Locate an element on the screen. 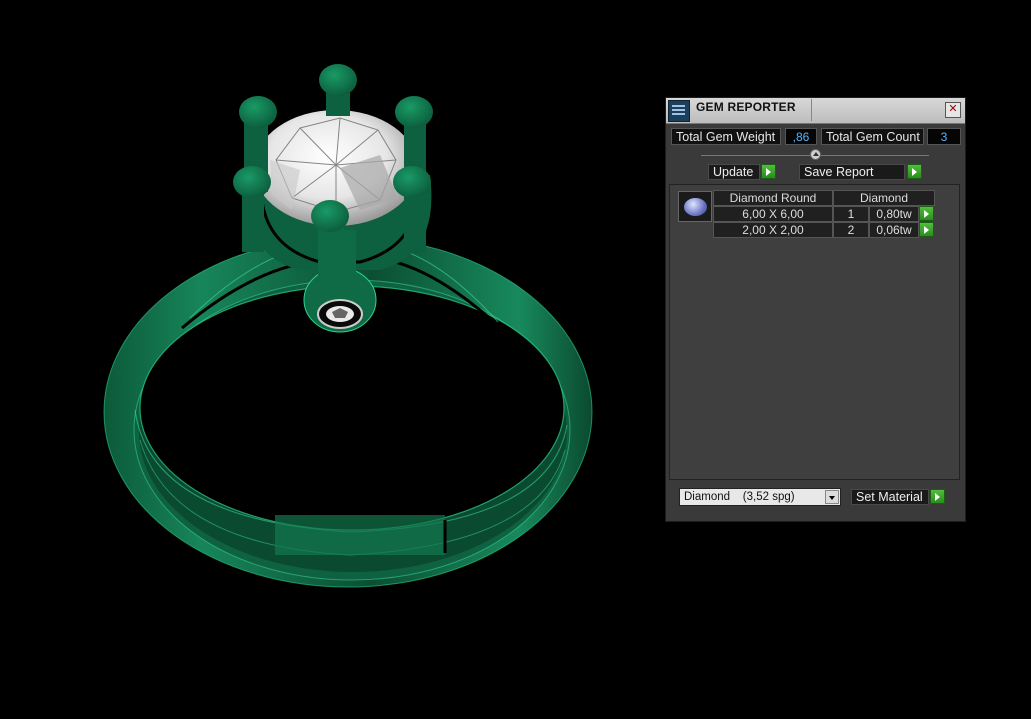  col-header-shape: Diamond Round is located at coordinates (773, 198).